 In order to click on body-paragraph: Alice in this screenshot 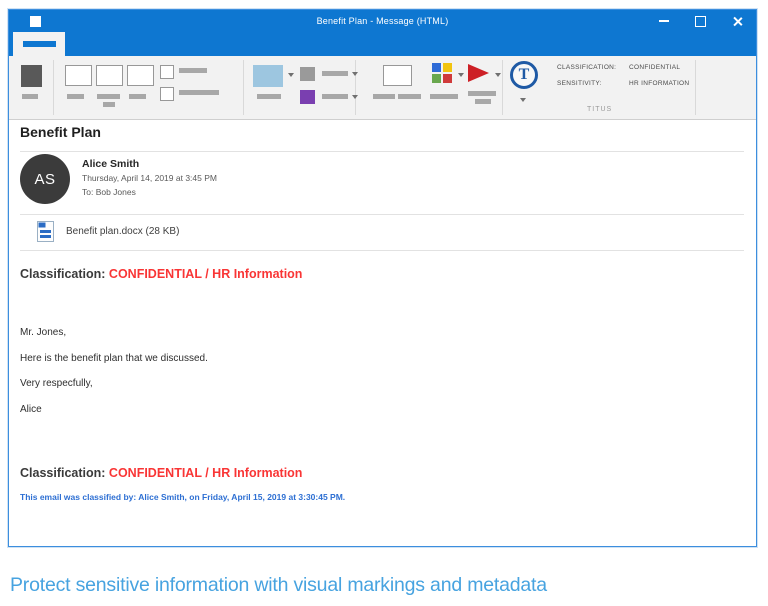, I will do `click(31, 409)`.